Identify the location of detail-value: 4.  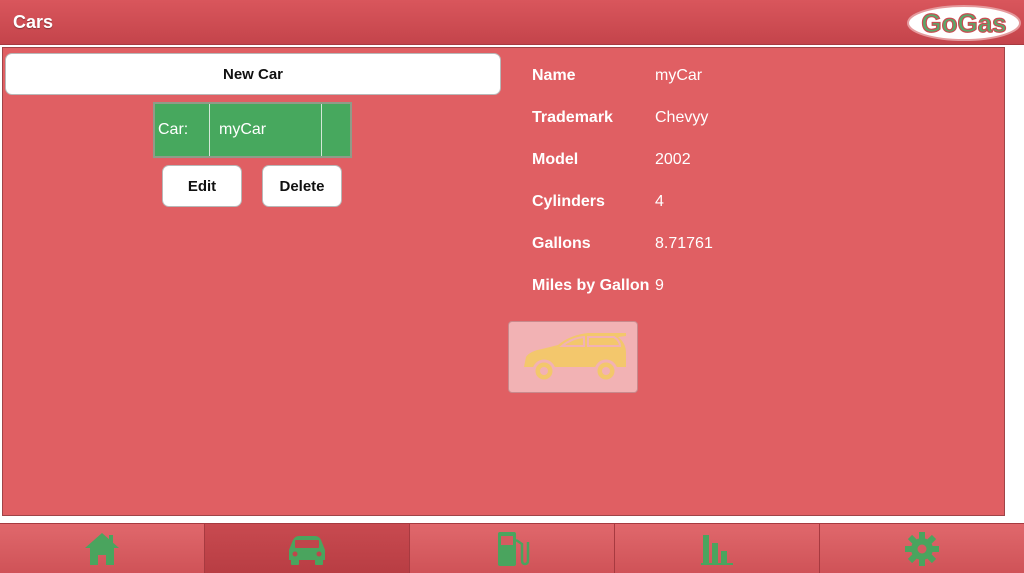
(659, 201).